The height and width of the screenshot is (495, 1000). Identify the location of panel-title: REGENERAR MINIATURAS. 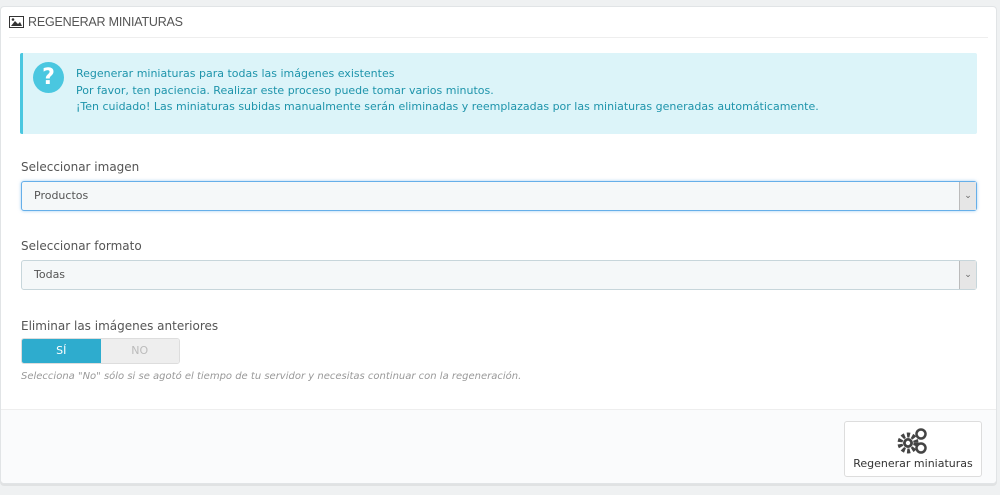
(105, 22).